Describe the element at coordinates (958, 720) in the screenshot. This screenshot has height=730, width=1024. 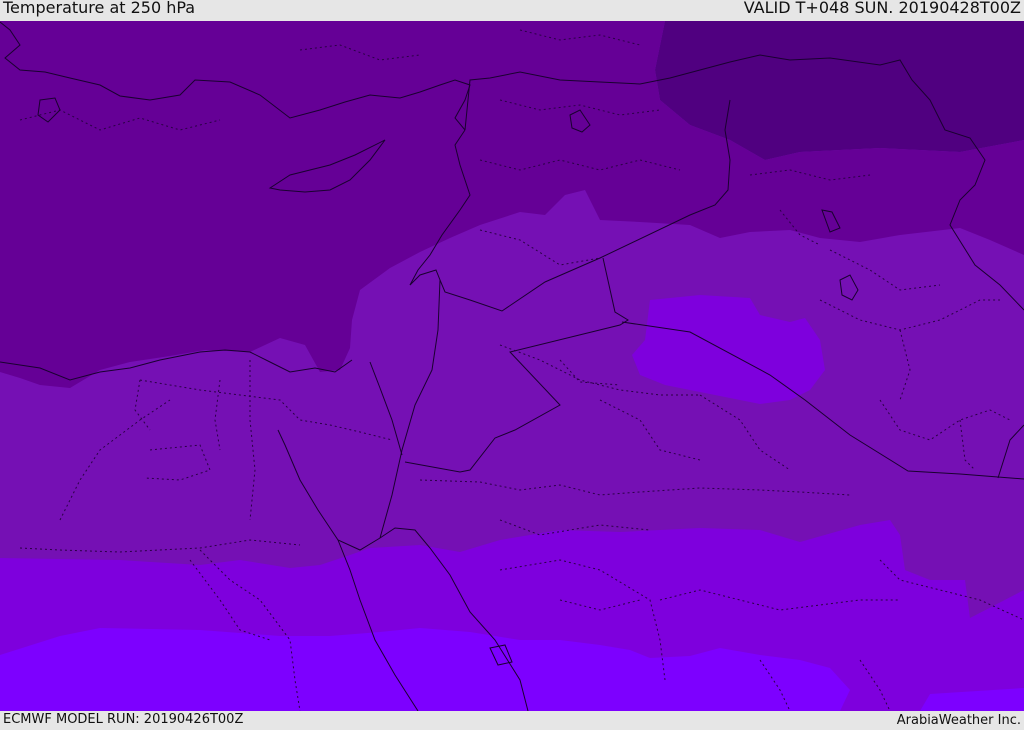
I see `credit-label: ArabiaWeather Inc.` at that location.